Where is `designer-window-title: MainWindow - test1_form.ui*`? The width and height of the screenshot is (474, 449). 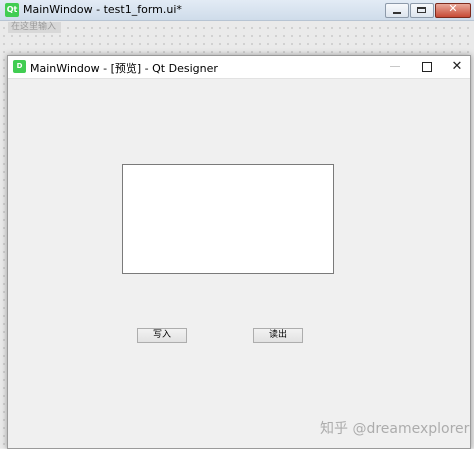 designer-window-title: MainWindow - test1_form.ui* is located at coordinates (102, 9).